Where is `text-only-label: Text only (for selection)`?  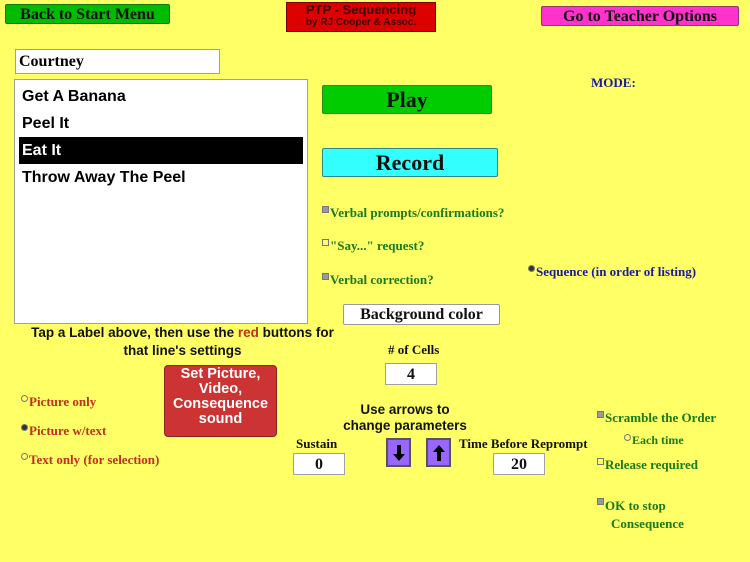
text-only-label: Text only (for selection) is located at coordinates (94, 459).